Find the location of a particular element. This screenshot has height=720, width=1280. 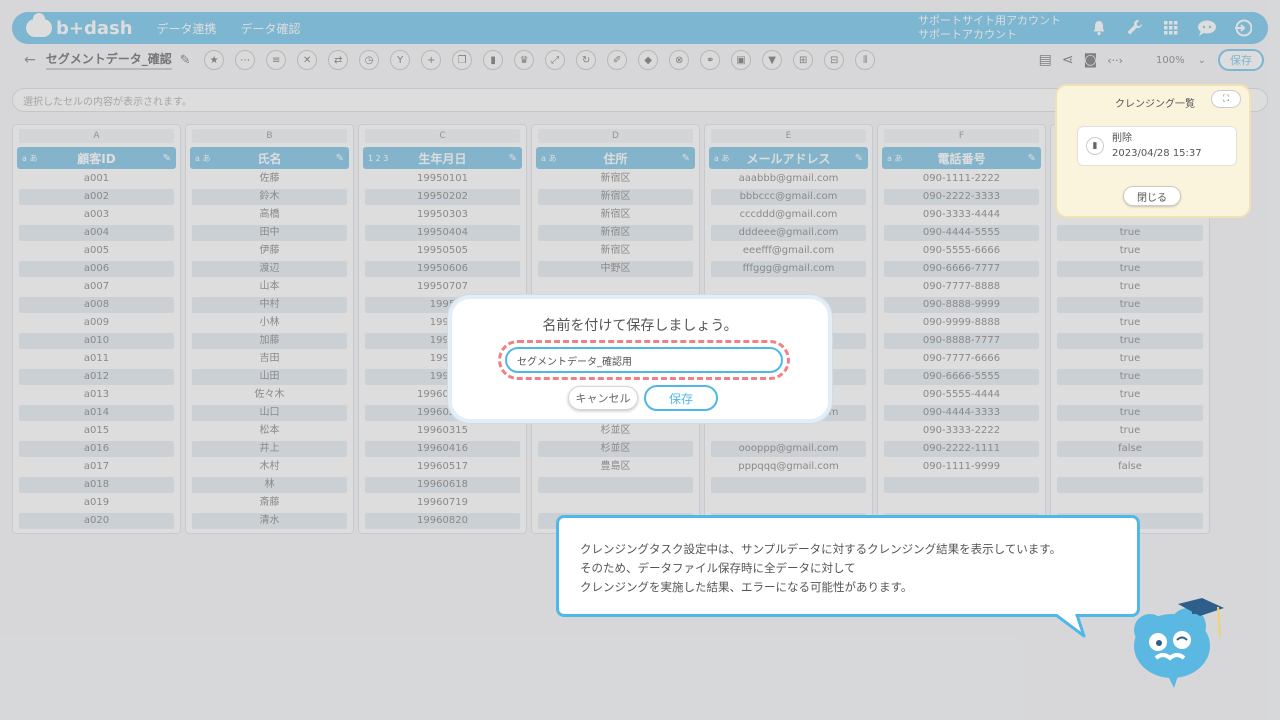

cleansing-item: ▮ 削除 2023/04/28 15:37 is located at coordinates (1157, 146).